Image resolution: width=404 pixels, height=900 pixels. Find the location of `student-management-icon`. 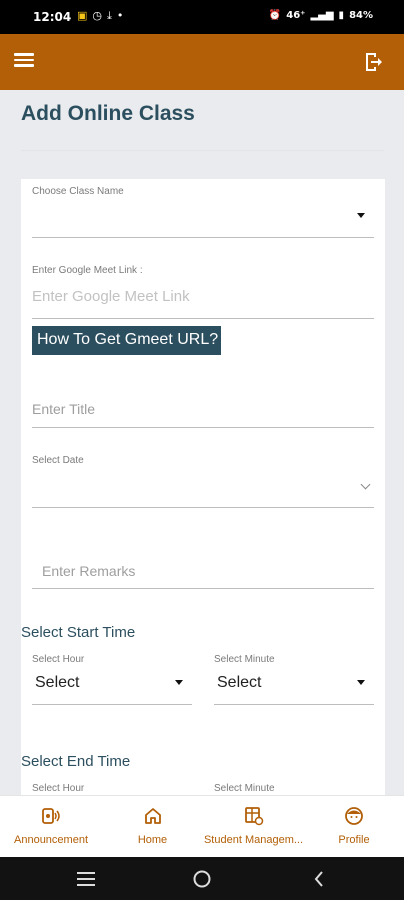

student-management-icon is located at coordinates (254, 816).